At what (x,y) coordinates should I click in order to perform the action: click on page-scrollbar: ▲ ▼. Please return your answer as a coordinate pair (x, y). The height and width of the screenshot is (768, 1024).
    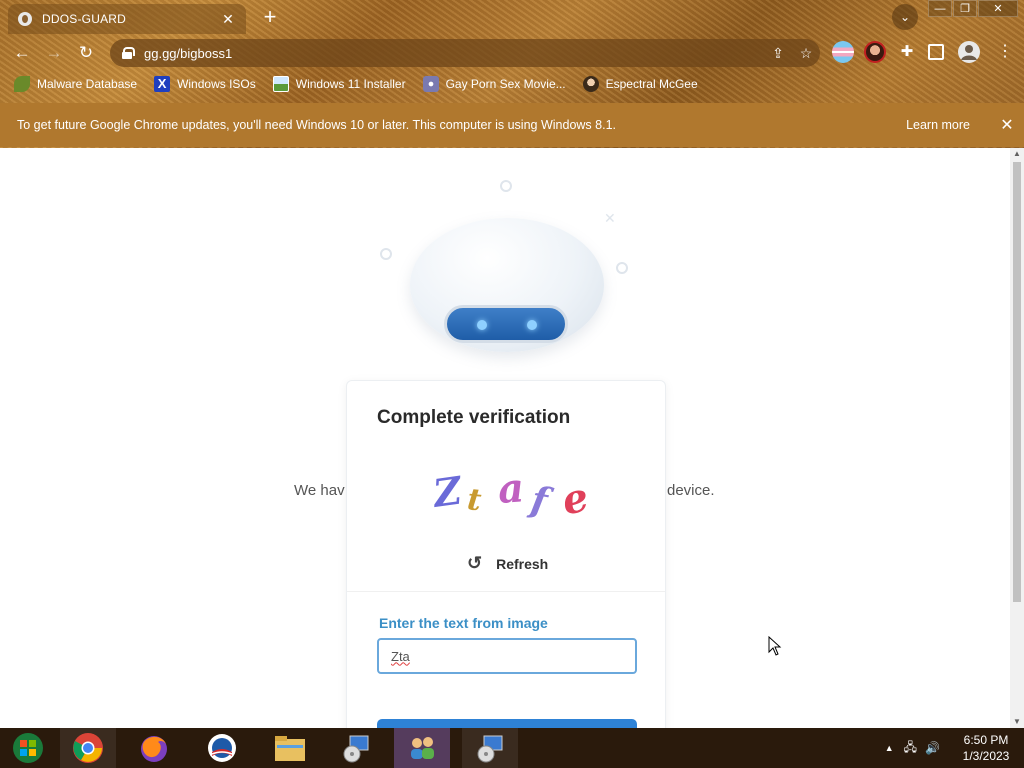
    Looking at the image, I should click on (1017, 438).